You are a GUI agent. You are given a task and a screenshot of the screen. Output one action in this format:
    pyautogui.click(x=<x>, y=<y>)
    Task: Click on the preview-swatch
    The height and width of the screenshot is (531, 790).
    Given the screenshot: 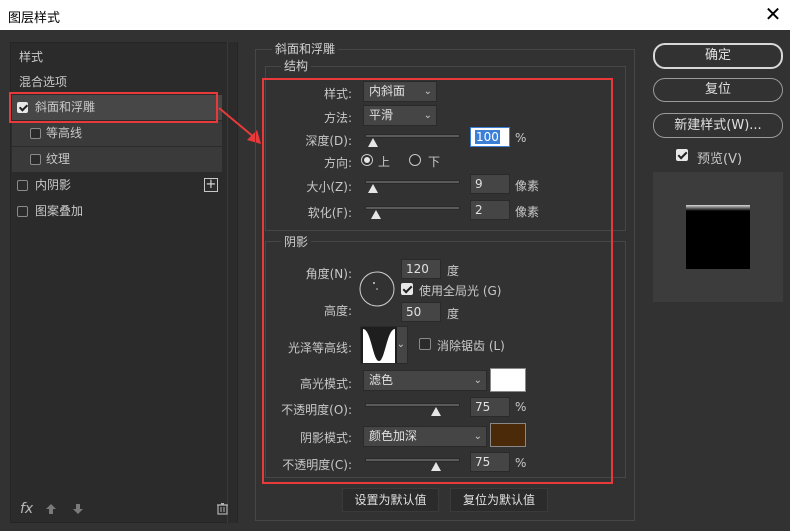 What is the action you would take?
    pyautogui.click(x=718, y=237)
    